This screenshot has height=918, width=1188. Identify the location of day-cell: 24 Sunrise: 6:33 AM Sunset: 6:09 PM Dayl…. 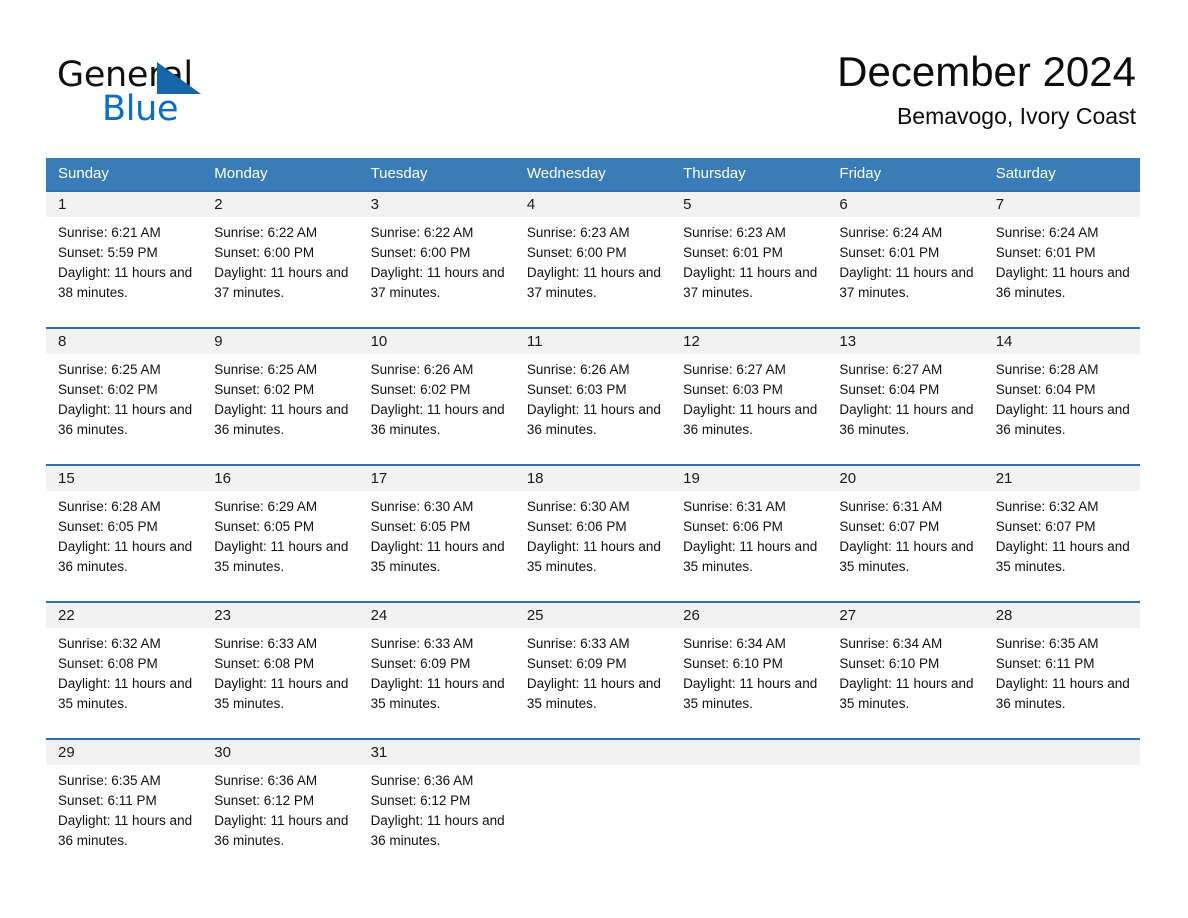
(436, 670).